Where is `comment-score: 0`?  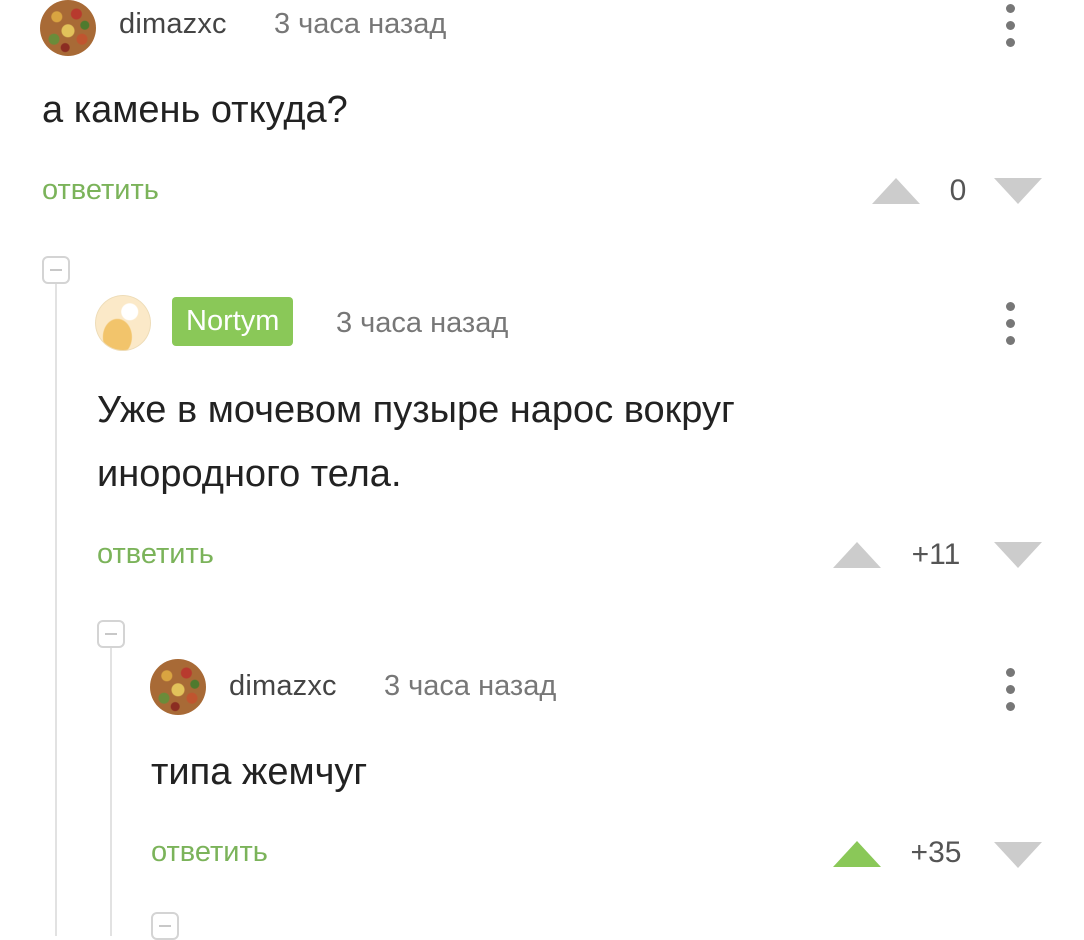 comment-score: 0 is located at coordinates (958, 190).